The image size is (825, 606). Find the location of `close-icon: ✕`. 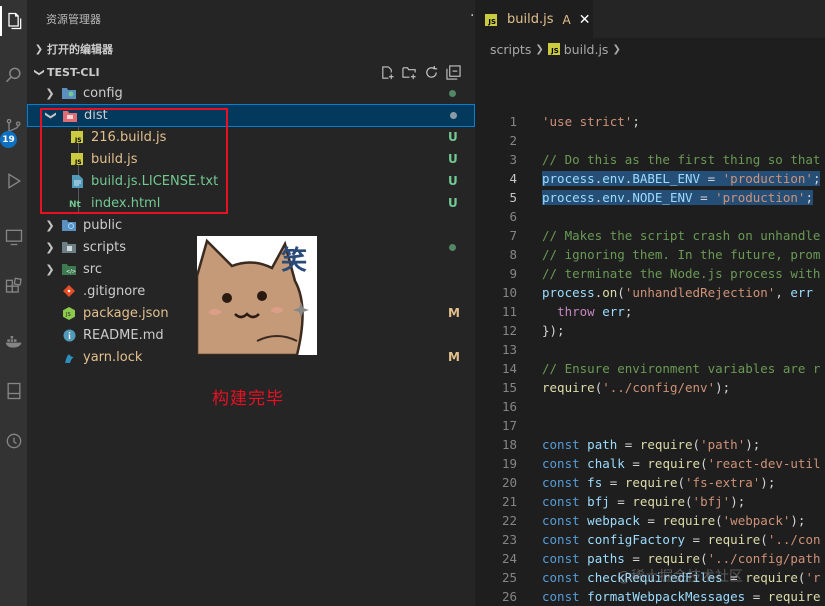

close-icon: ✕ is located at coordinates (585, 20).